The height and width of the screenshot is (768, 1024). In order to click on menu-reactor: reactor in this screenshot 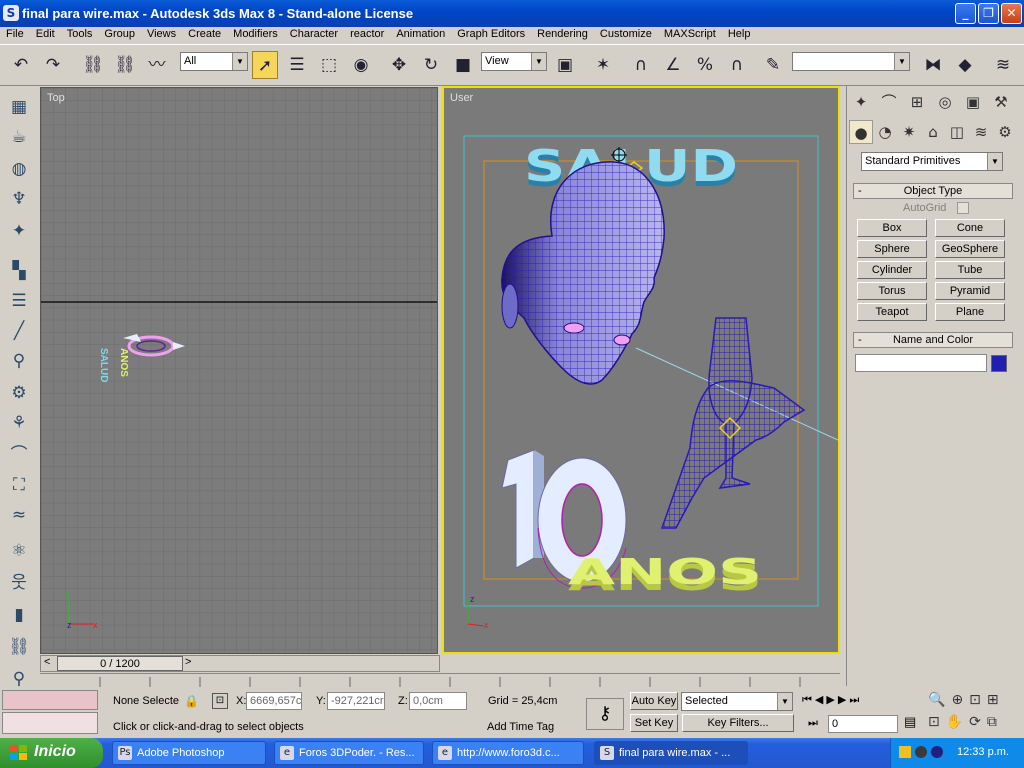, I will do `click(367, 33)`.